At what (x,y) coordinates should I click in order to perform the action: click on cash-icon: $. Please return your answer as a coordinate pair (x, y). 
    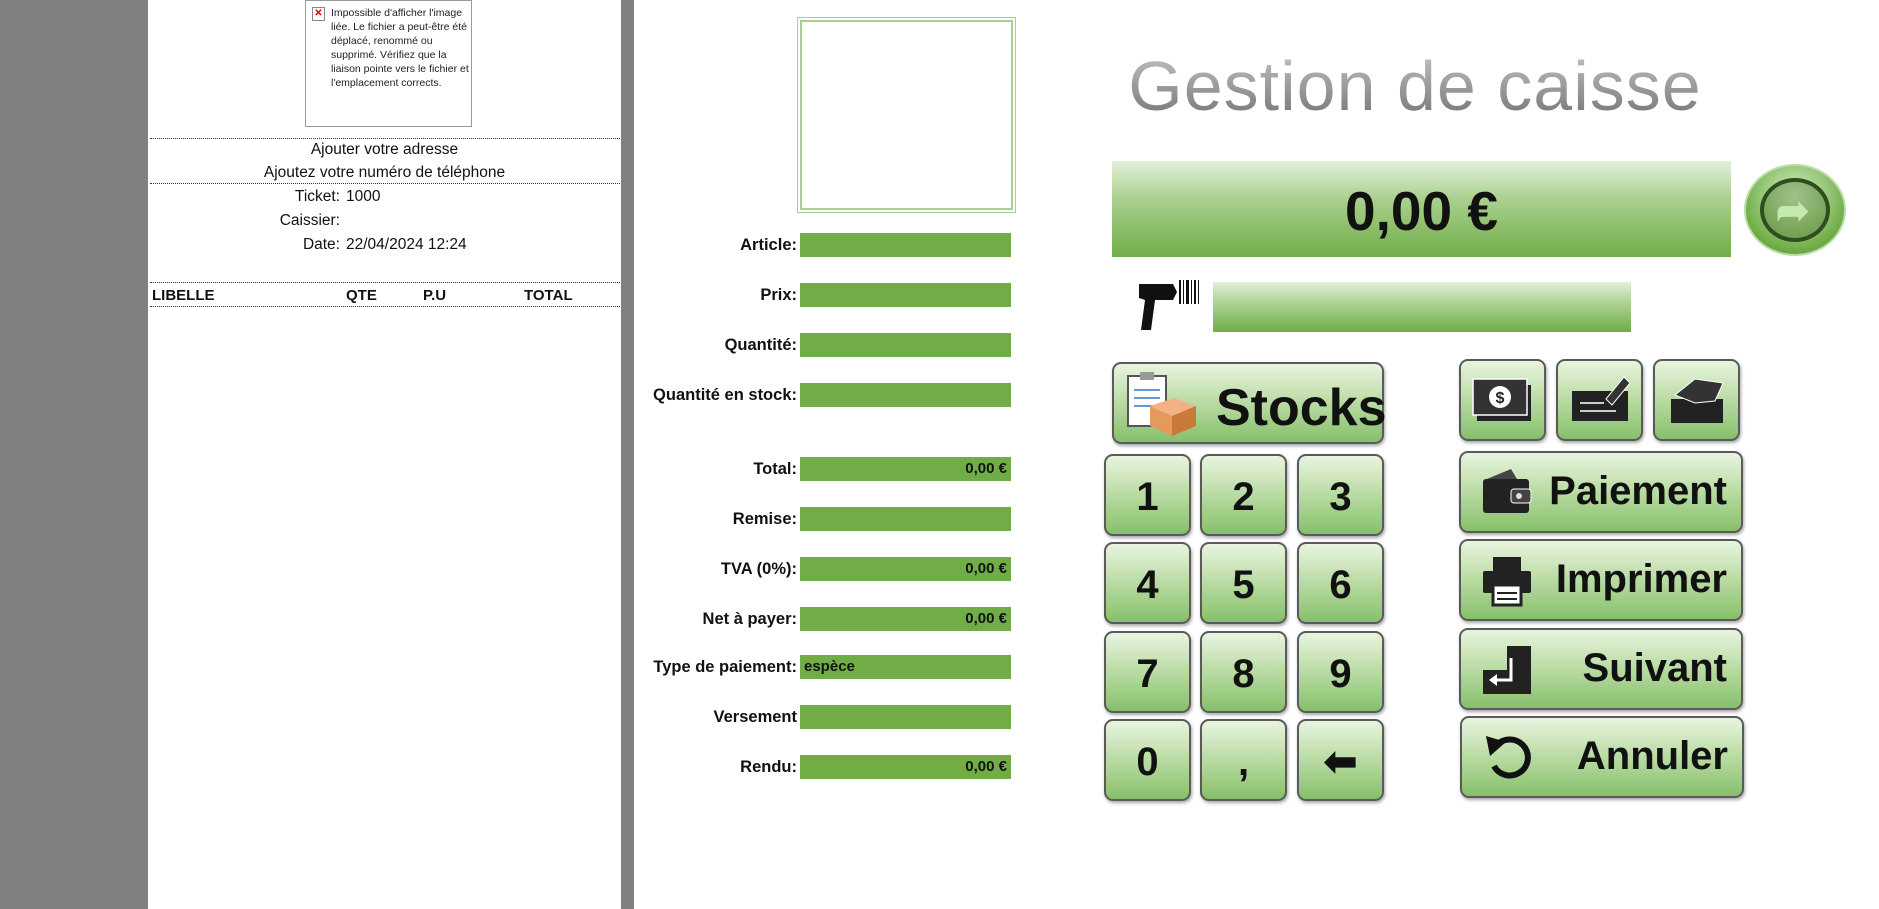
    Looking at the image, I should click on (1501, 399).